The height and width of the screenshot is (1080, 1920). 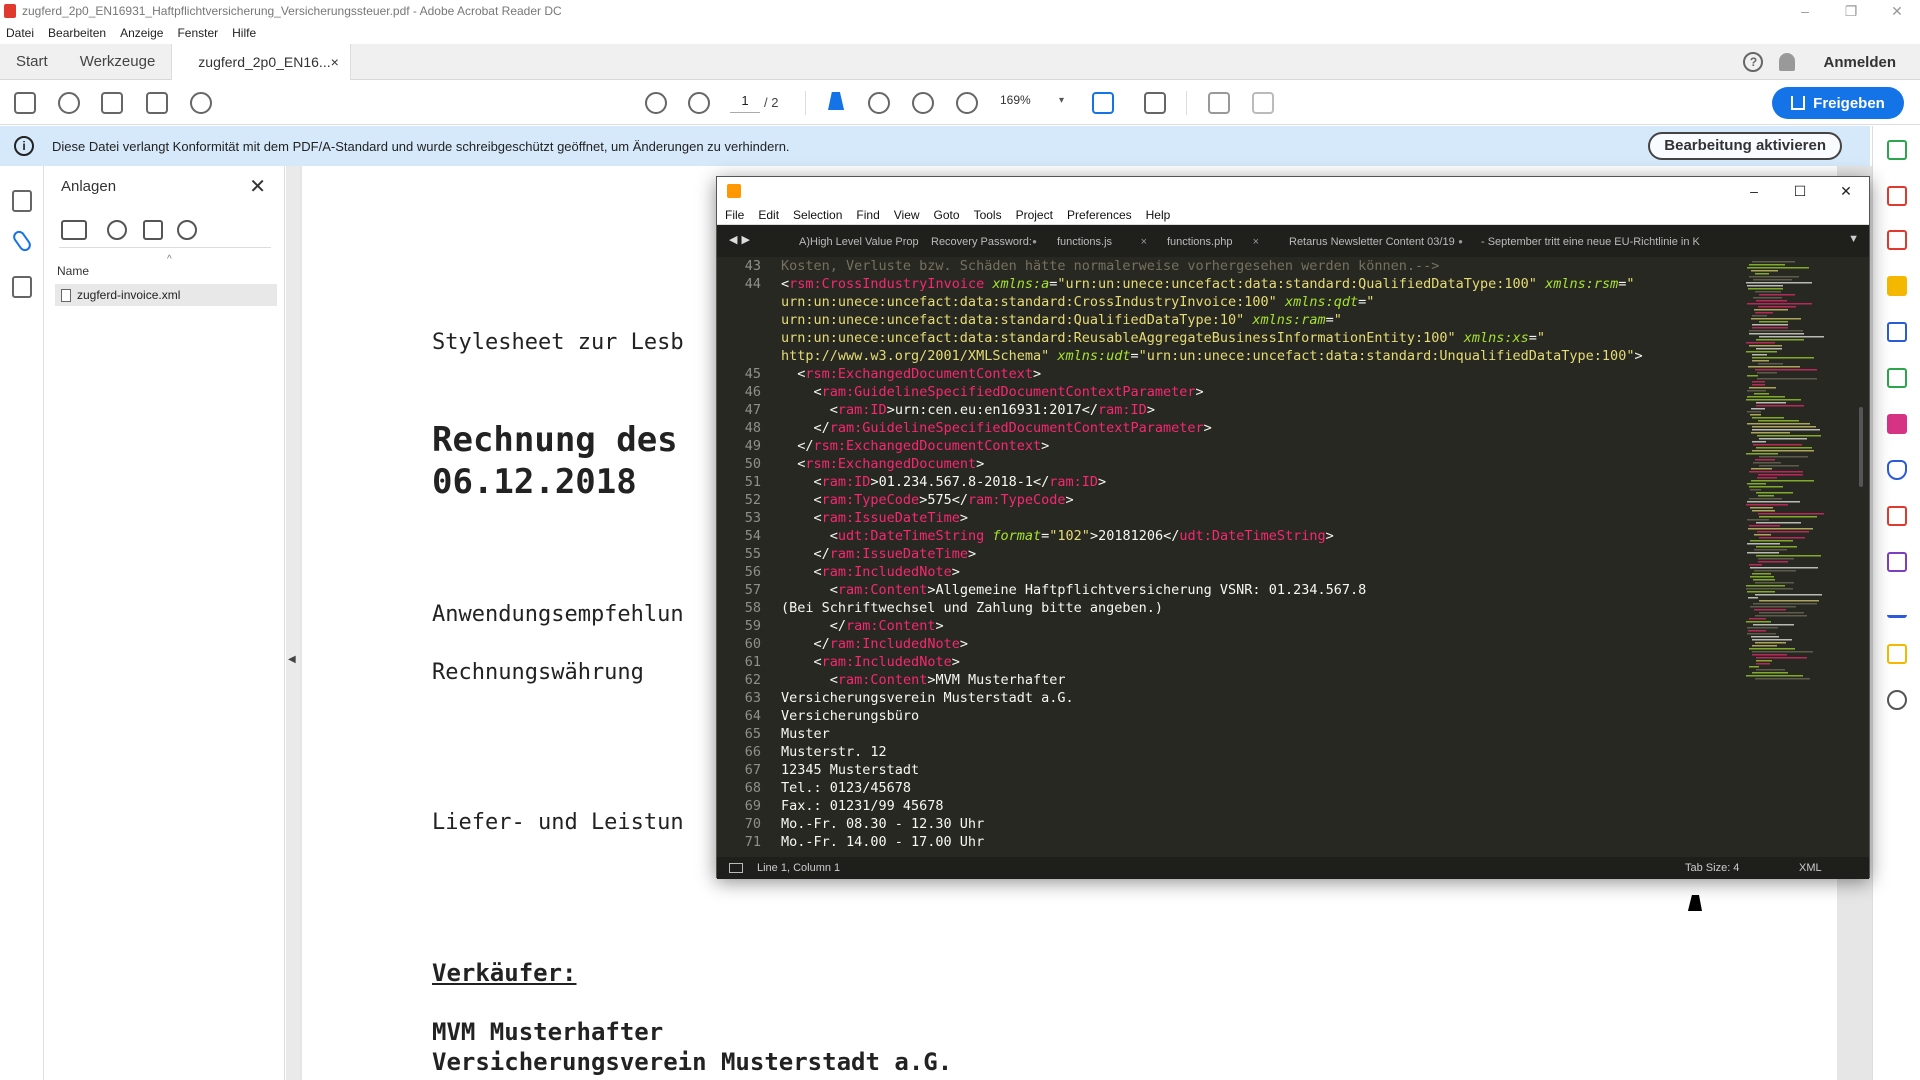 What do you see at coordinates (1745, 146) in the screenshot?
I see `enable-editing-button: Bearbeitung aktivieren` at bounding box center [1745, 146].